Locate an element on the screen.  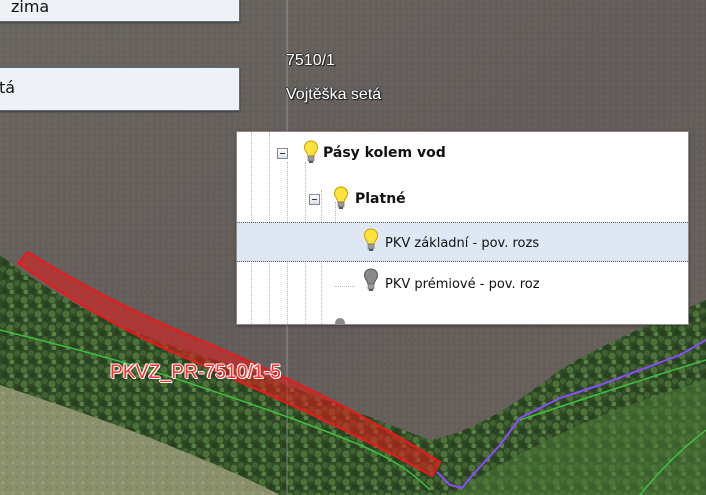
info-box-top-text: zima is located at coordinates (30, 8).